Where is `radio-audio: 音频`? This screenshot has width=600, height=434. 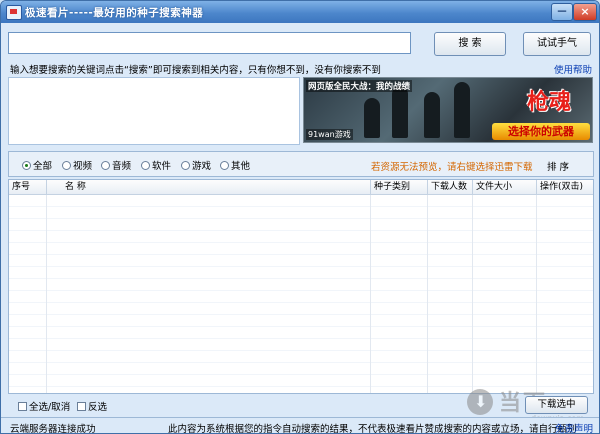 radio-audio: 音频 is located at coordinates (116, 165).